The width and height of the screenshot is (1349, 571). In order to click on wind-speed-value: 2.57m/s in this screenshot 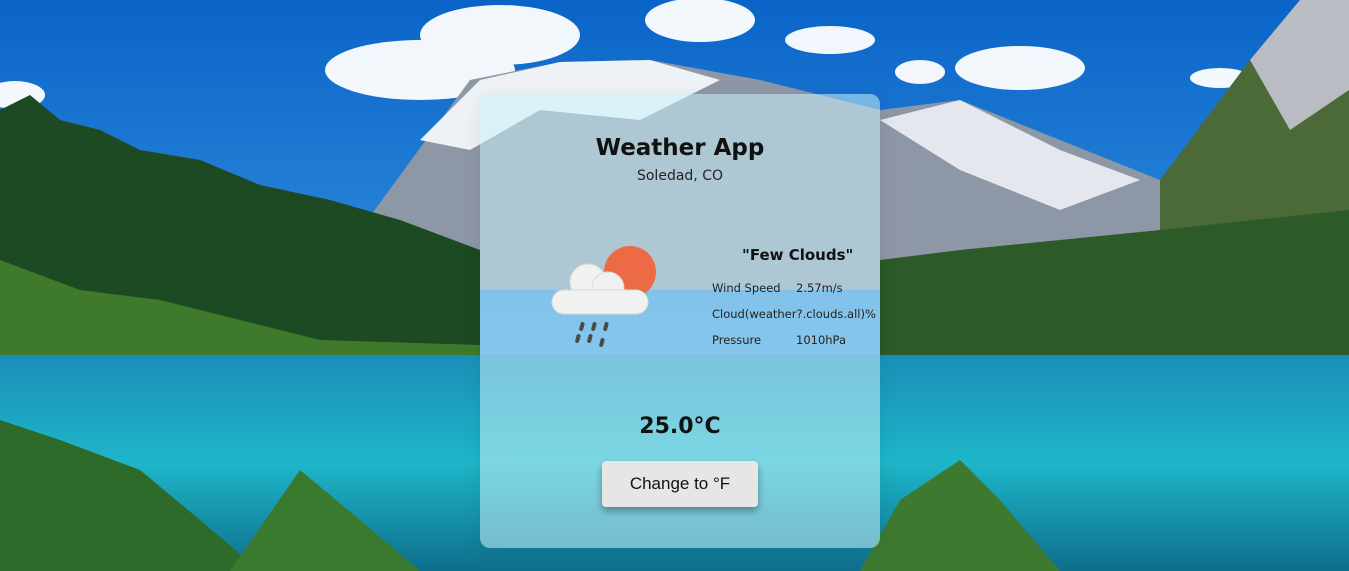, I will do `click(819, 288)`.